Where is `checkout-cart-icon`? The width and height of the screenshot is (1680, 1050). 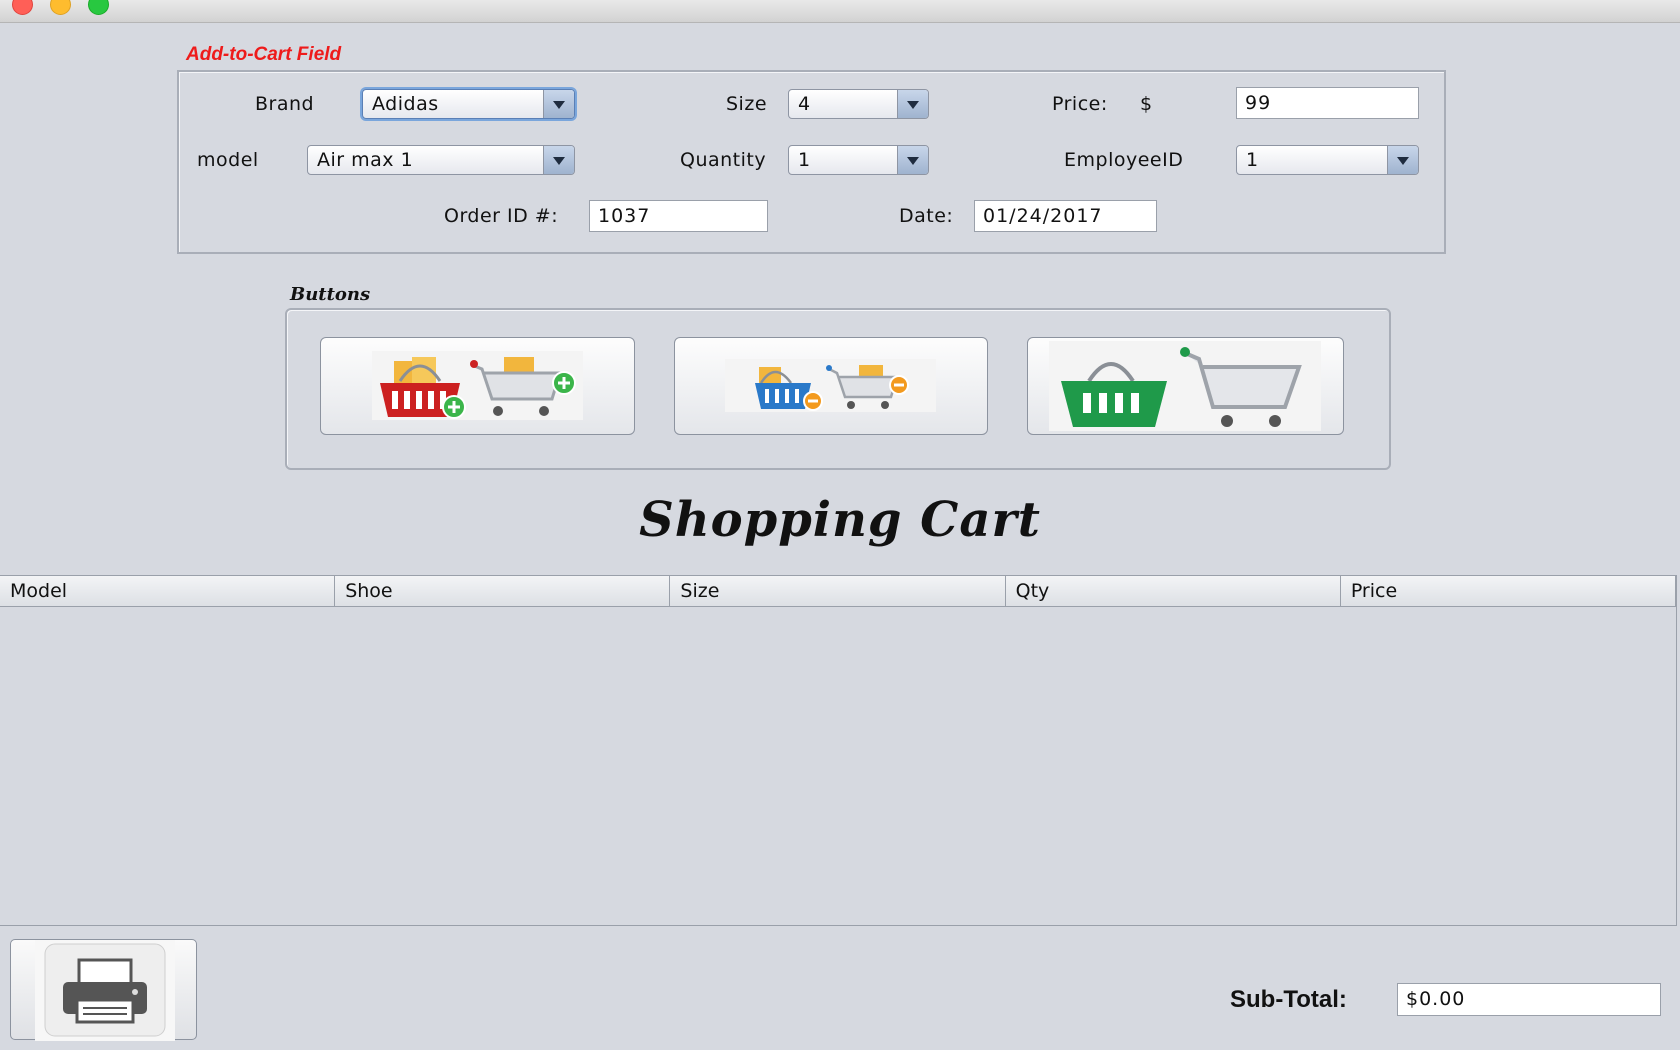
checkout-cart-icon is located at coordinates (1185, 386).